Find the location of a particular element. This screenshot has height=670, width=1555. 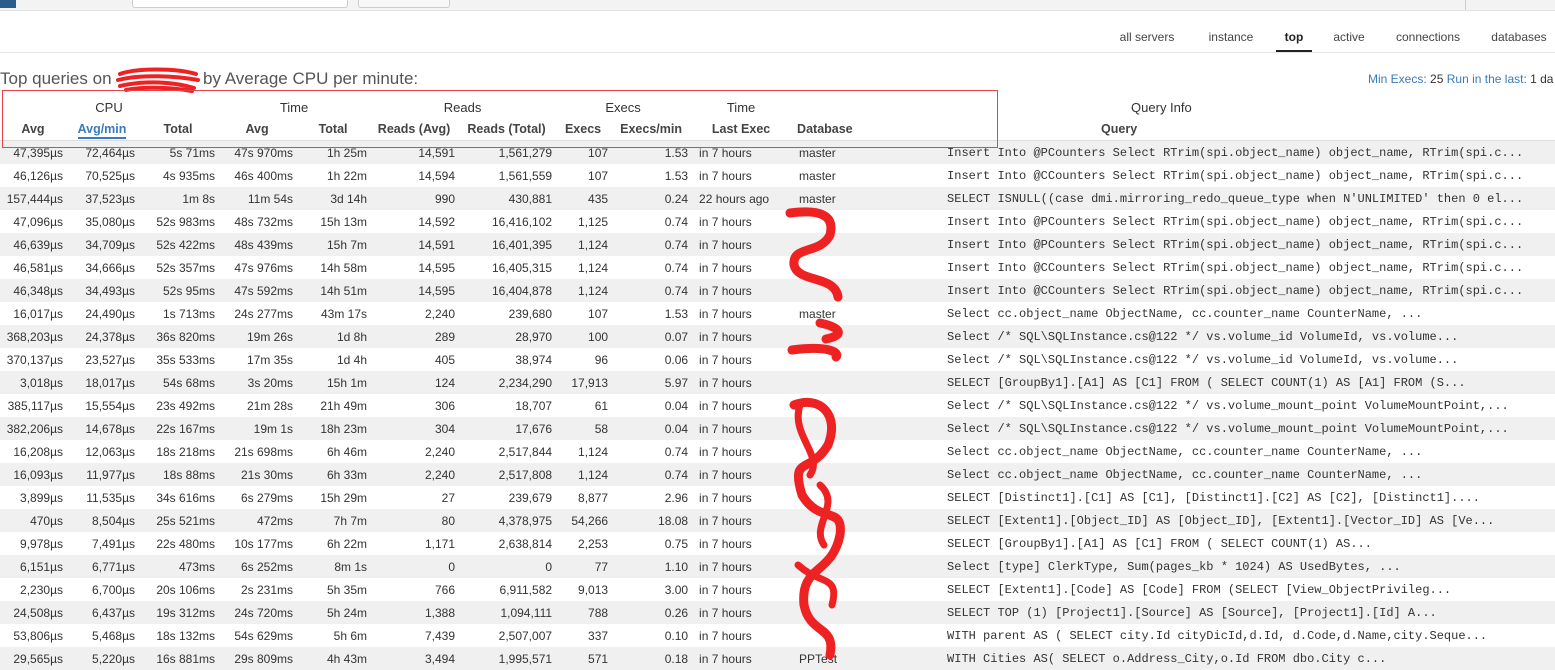

col-cpu-avg: Avg is located at coordinates (33, 129).